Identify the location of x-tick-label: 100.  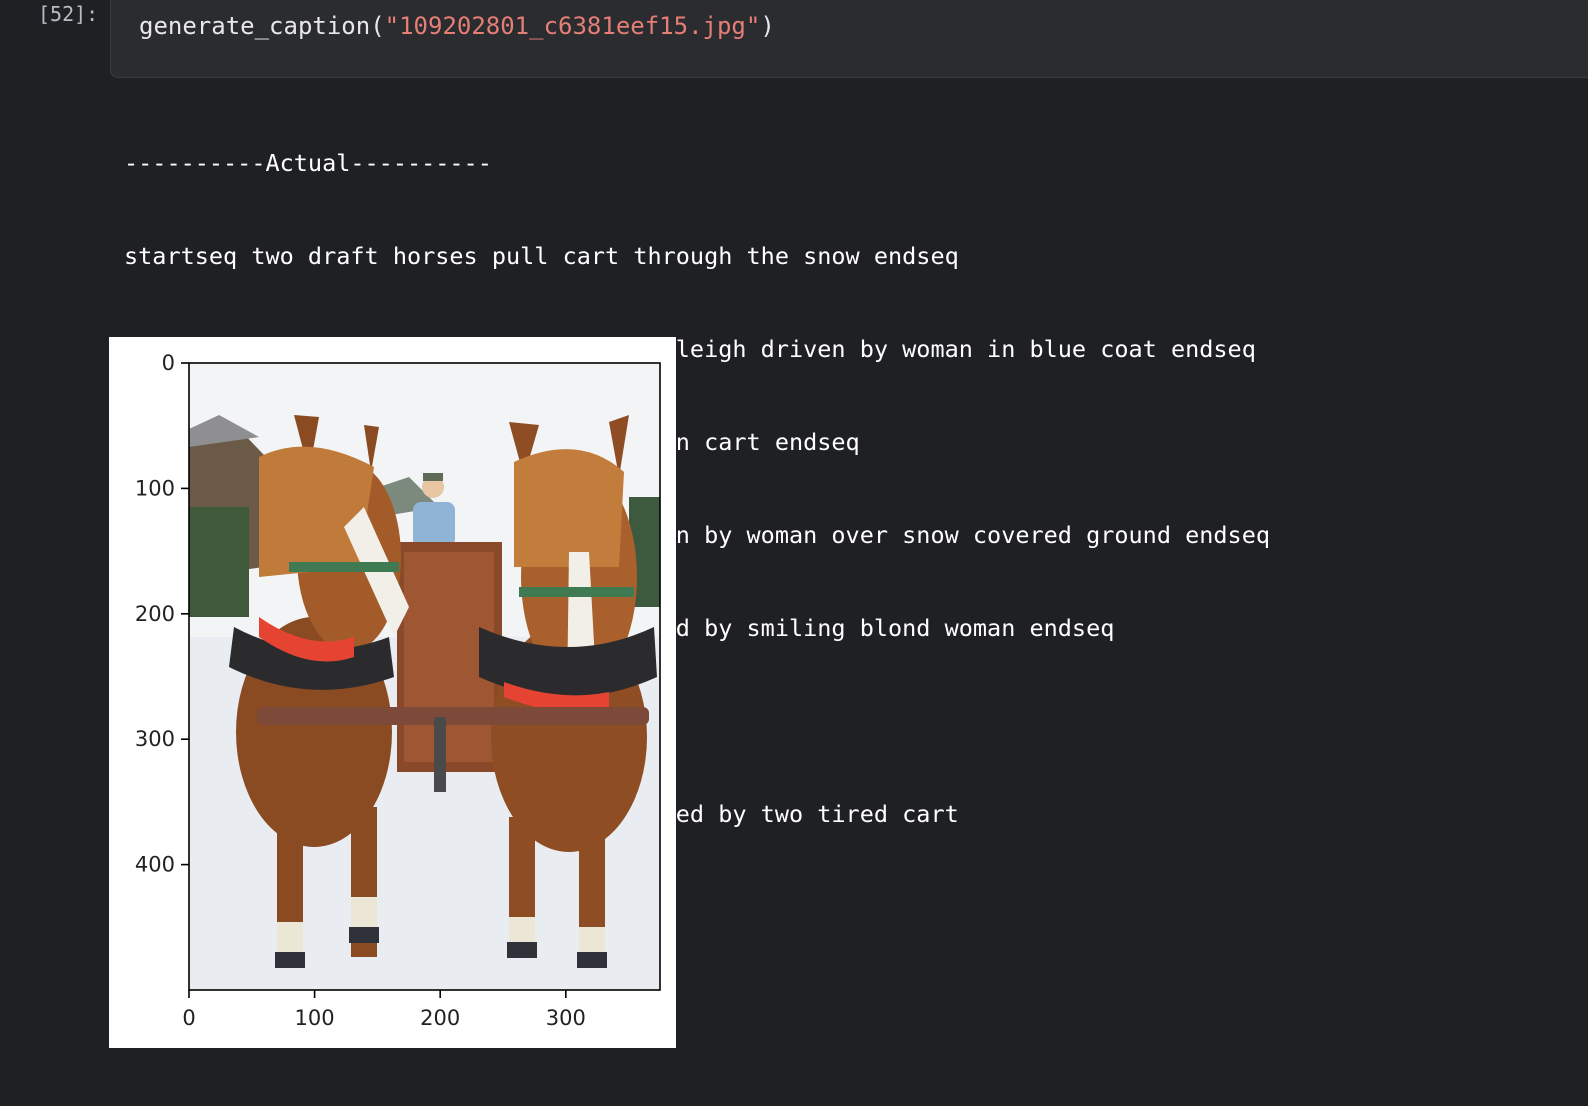
(315, 1018).